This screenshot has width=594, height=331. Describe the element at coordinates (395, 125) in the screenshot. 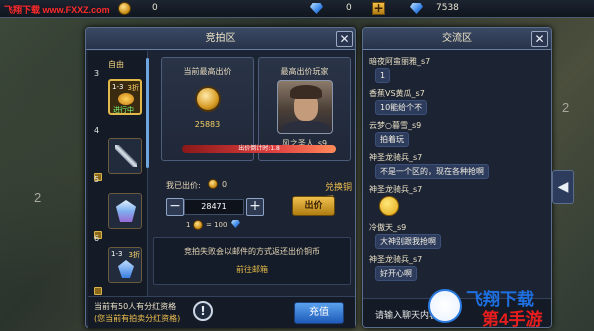

I see `chat-sender: 云梦○暮雪_s9` at that location.